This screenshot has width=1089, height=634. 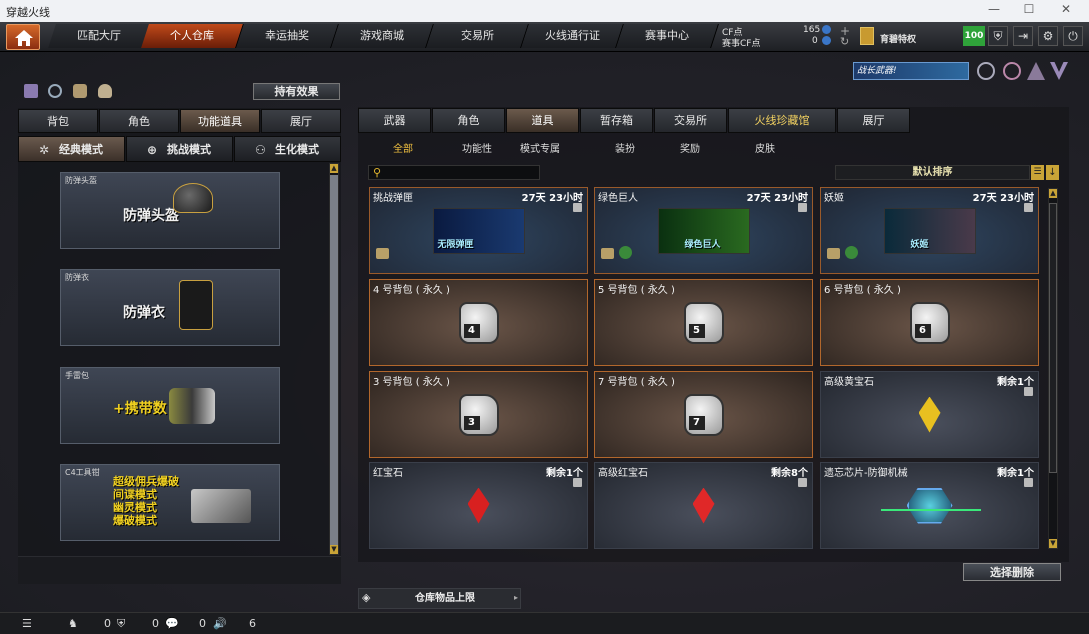 I want to click on items-scrollbar: ▲ ▼, so click(x=1053, y=368).